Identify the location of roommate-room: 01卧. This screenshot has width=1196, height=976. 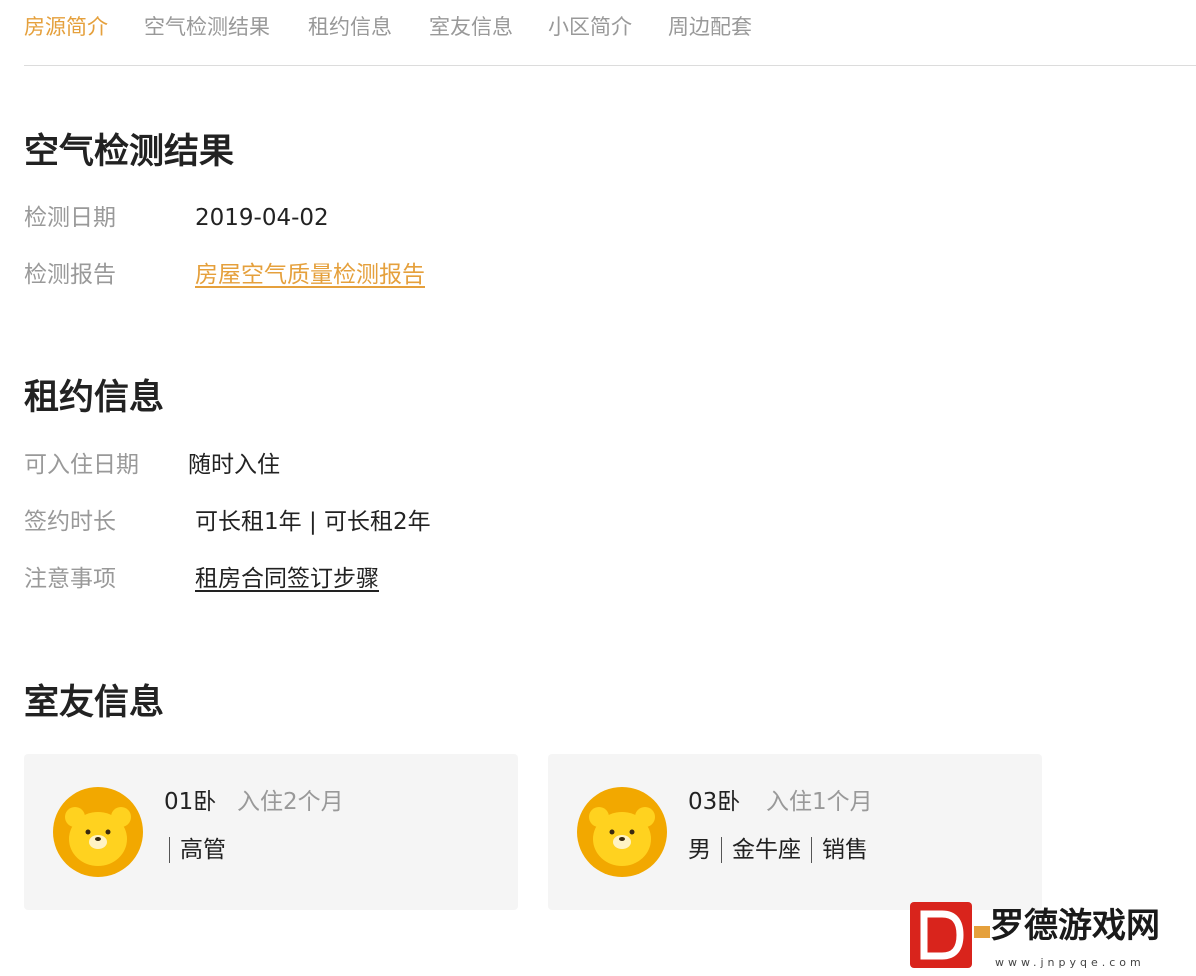
(190, 802).